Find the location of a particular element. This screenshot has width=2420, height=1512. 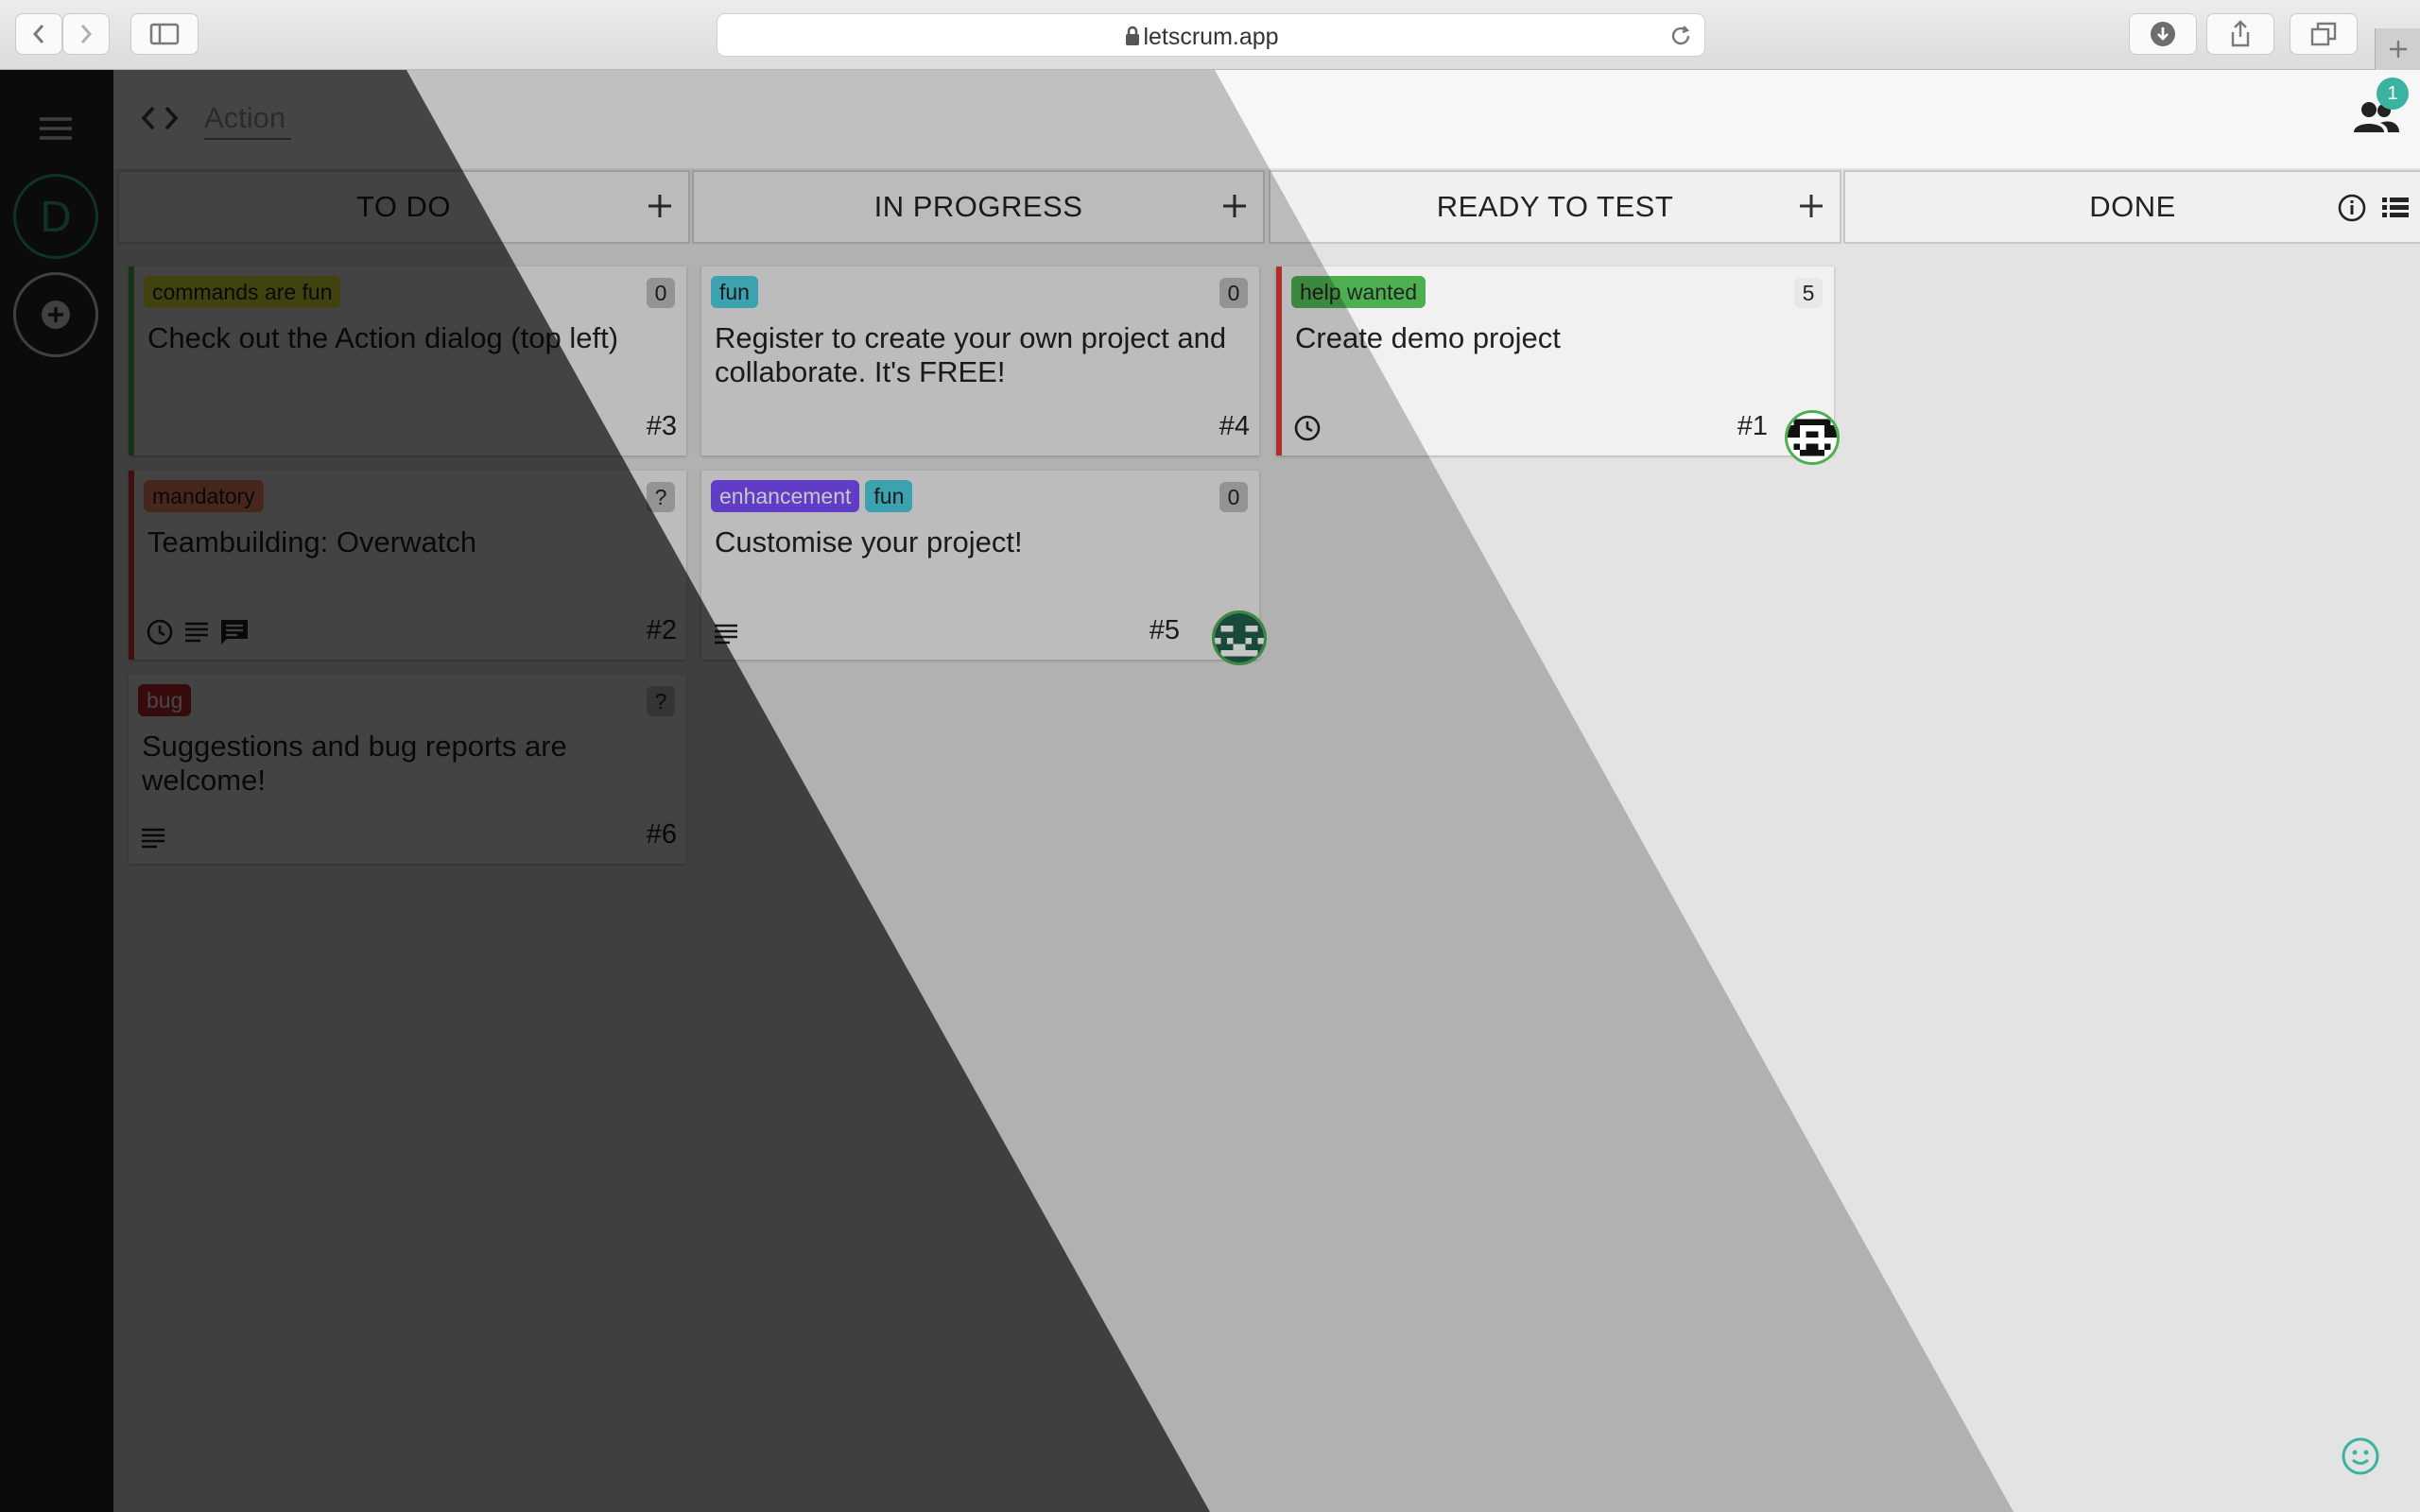

list-view-icon is located at coordinates (2395, 208).